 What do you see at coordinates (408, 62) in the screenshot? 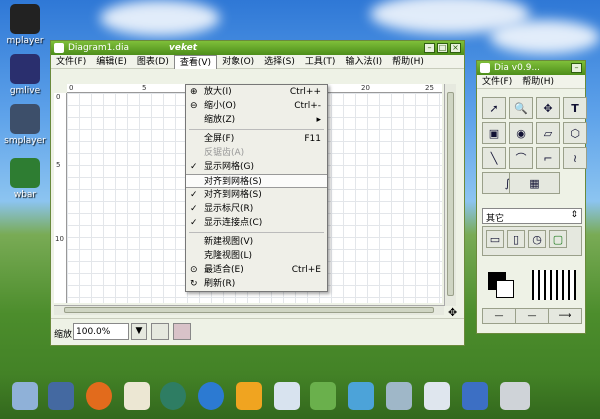
I see `menu-help: 帮助(H)` at bounding box center [408, 62].